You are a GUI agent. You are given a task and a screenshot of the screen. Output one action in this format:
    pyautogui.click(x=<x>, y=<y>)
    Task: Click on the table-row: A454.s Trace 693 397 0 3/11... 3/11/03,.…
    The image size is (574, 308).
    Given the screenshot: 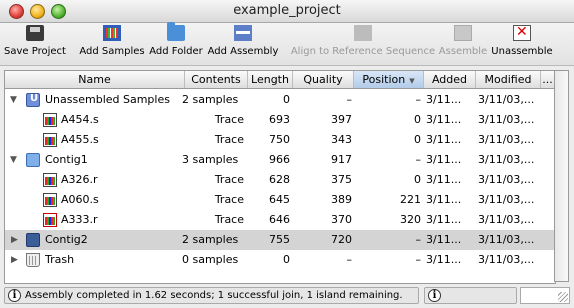 What is the action you would take?
    pyautogui.click(x=280, y=120)
    